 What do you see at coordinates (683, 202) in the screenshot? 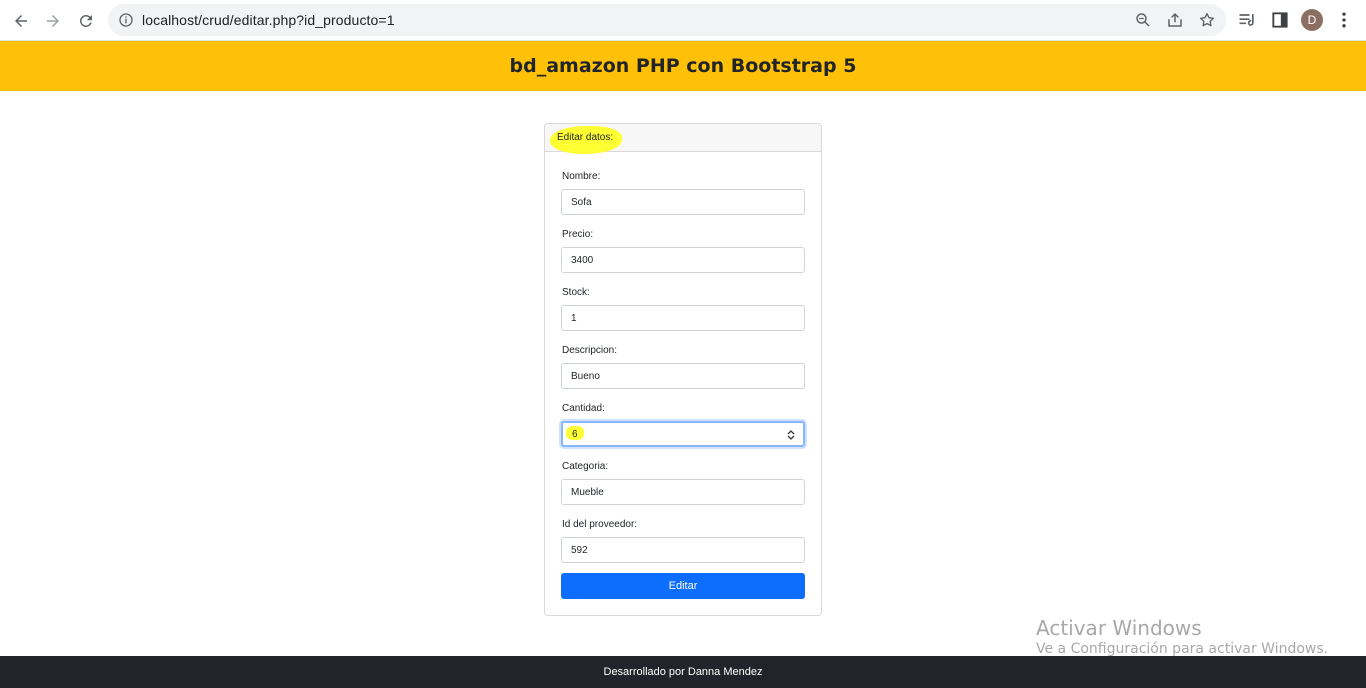
I see `nombre-input: Sofa` at bounding box center [683, 202].